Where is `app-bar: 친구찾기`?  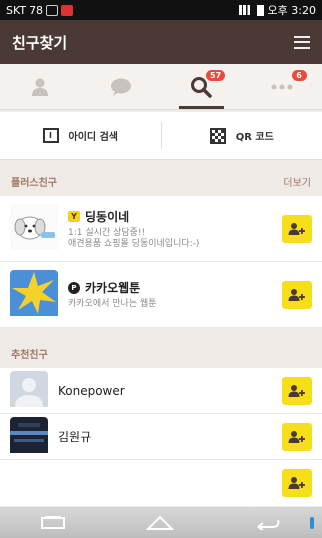 app-bar: 친구찾기 is located at coordinates (161, 42).